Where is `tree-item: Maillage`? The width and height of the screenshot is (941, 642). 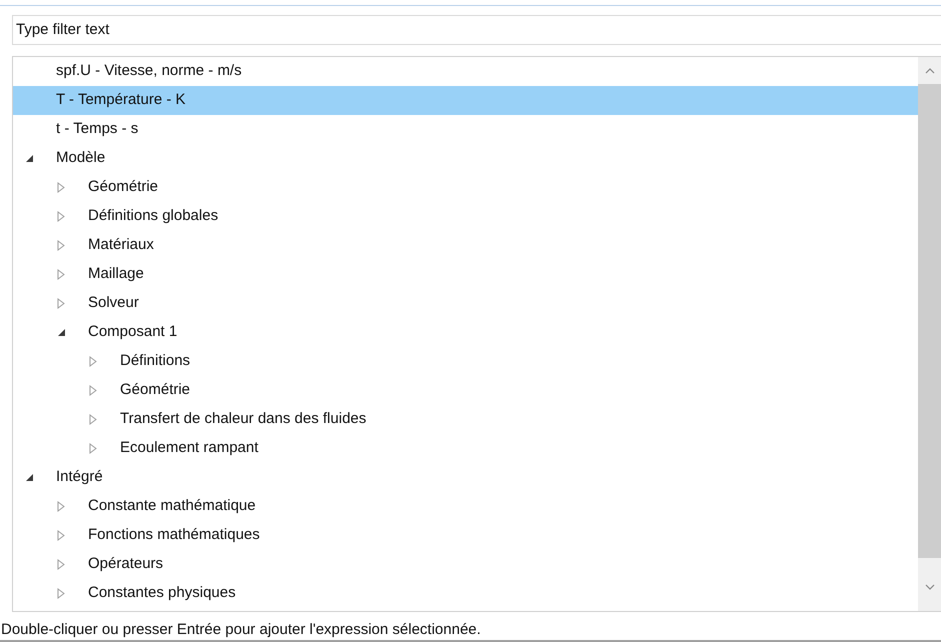 tree-item: Maillage is located at coordinates (465, 274).